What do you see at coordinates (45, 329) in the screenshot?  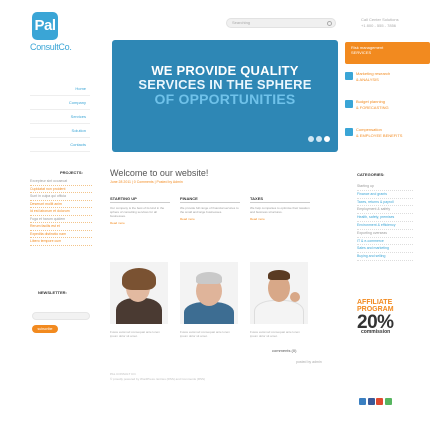 I see `subscribe-button: subscribe` at bounding box center [45, 329].